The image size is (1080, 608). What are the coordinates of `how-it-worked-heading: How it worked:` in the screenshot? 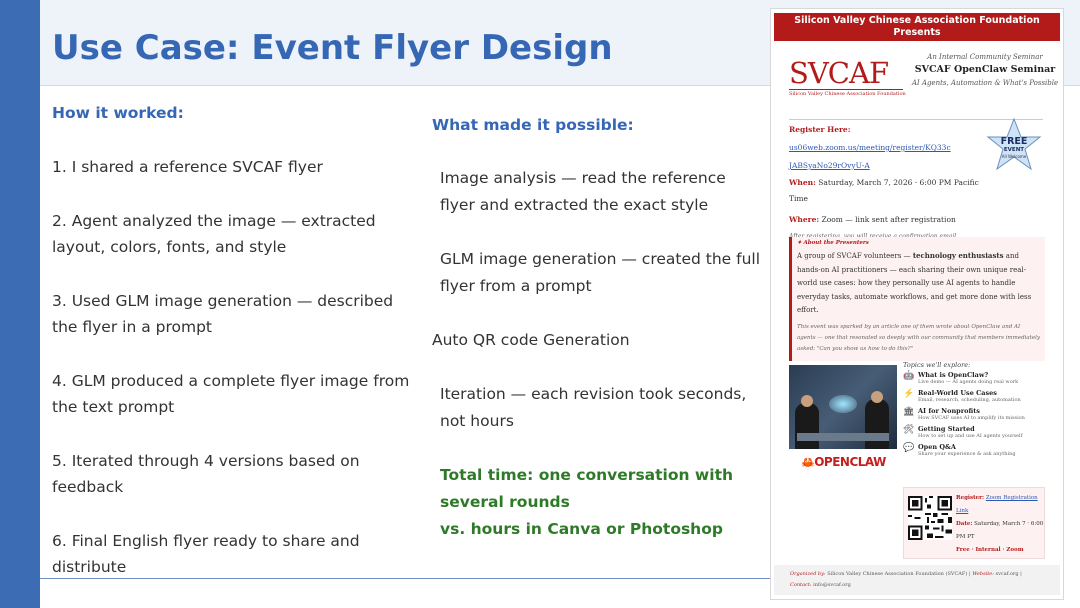 It's located at (118, 113).